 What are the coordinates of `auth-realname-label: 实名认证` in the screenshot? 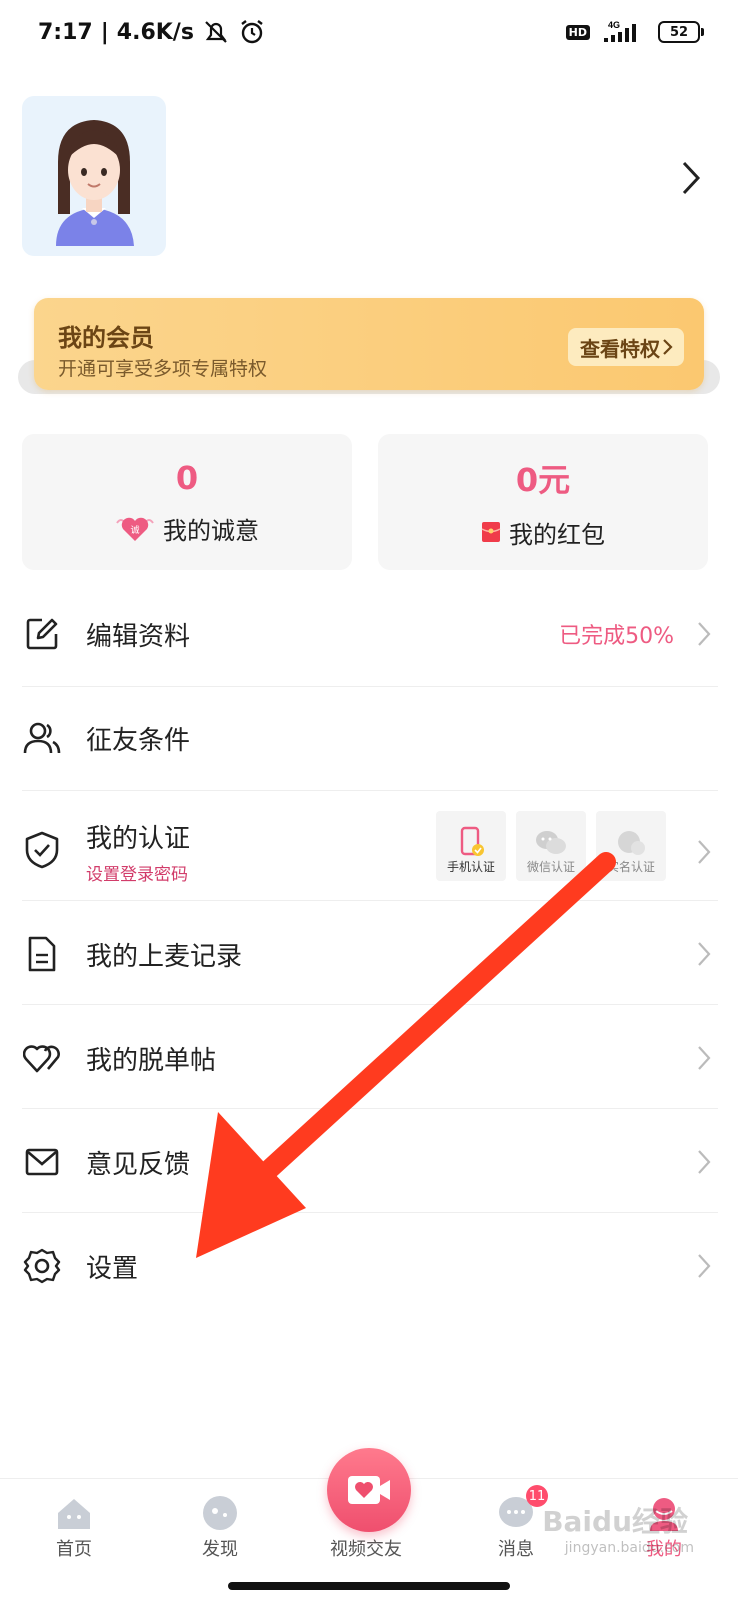 It's located at (630, 867).